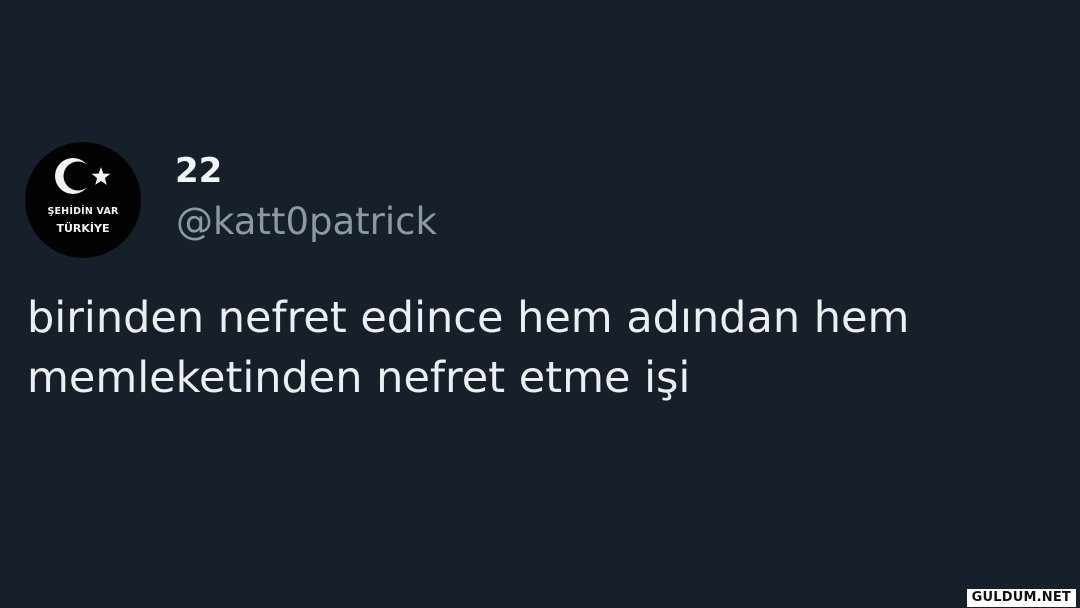  I want to click on tweet-text-line: memleketinden nefret etme işi, so click(359, 378).